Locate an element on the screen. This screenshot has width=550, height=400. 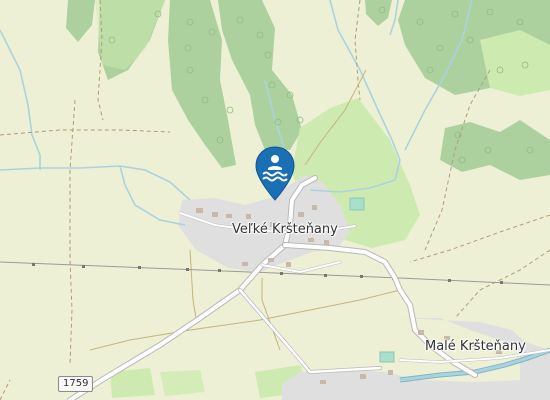
place-label-male-krstenany: Malé Kršteňany is located at coordinates (475, 346).